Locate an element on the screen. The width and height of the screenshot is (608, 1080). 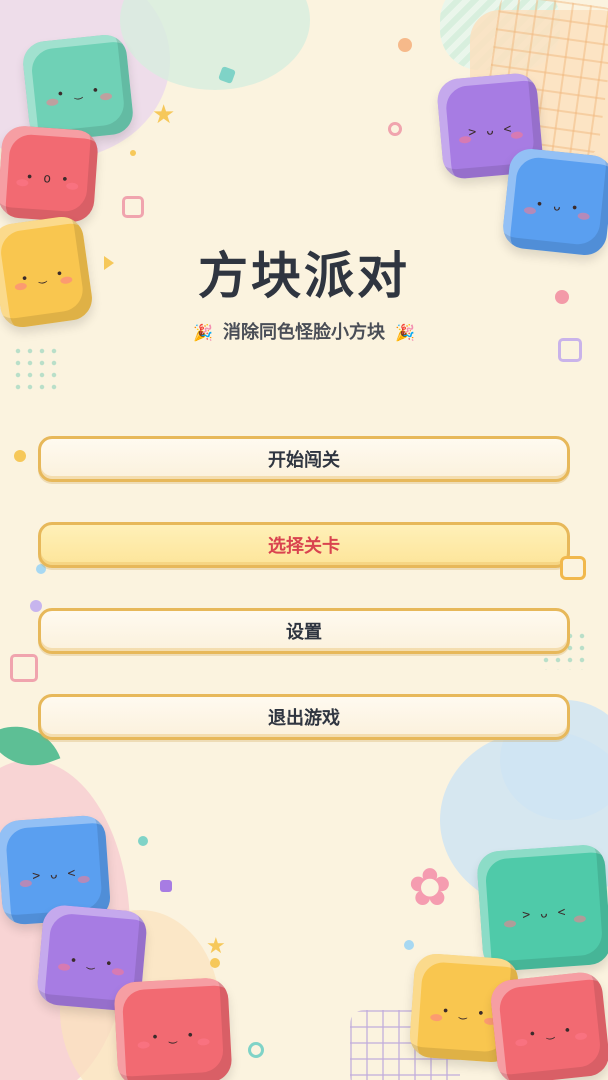
flower-icon: ✿ is located at coordinates (430, 888).